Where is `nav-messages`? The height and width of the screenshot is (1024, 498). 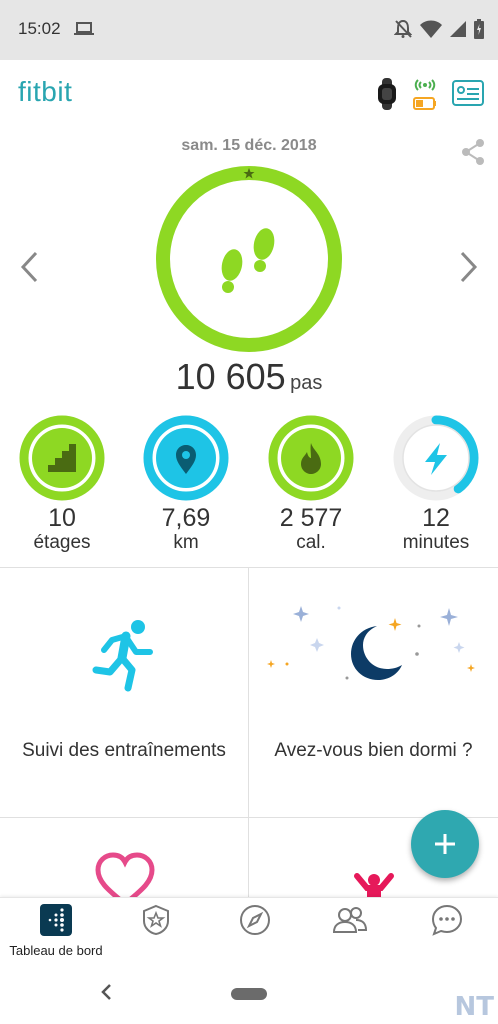 nav-messages is located at coordinates (447, 922).